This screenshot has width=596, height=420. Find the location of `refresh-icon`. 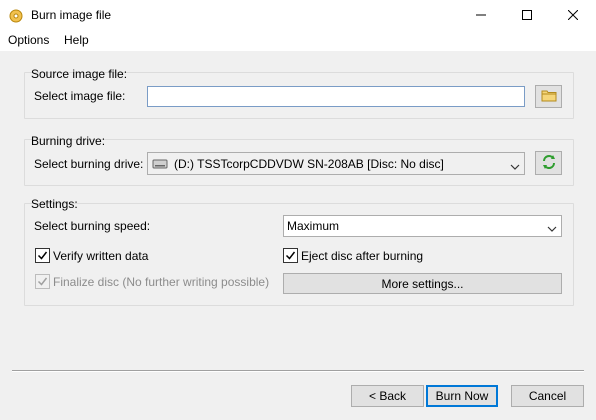

refresh-icon is located at coordinates (549, 163).